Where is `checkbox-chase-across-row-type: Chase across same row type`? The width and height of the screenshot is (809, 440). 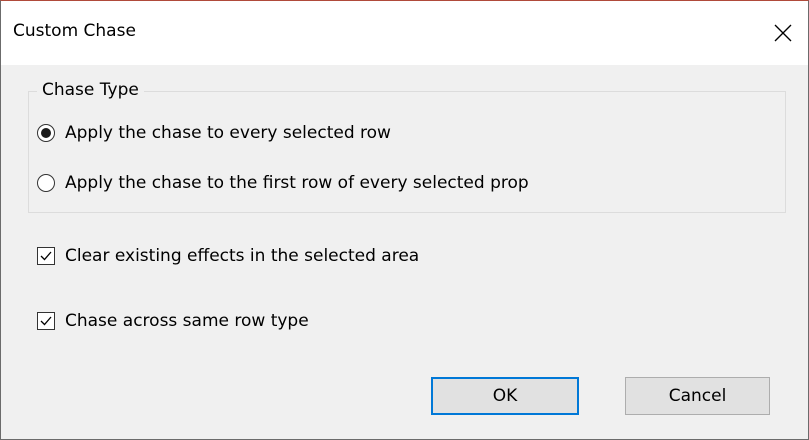
checkbox-chase-across-row-type: Chase across same row type is located at coordinates (173, 321).